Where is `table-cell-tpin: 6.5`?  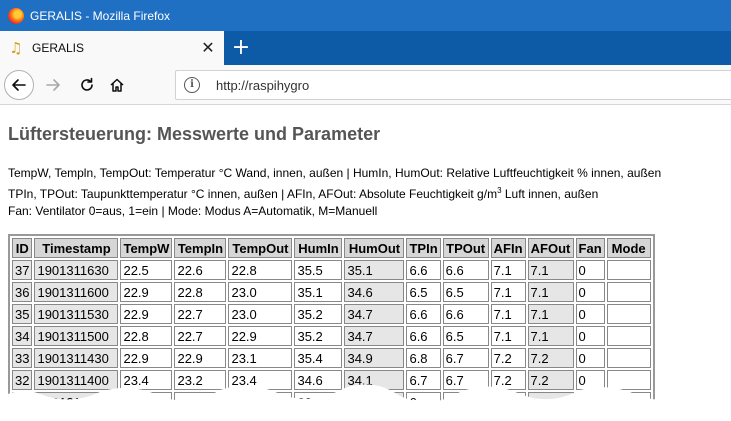
table-cell-tpin: 6.5 is located at coordinates (423, 292).